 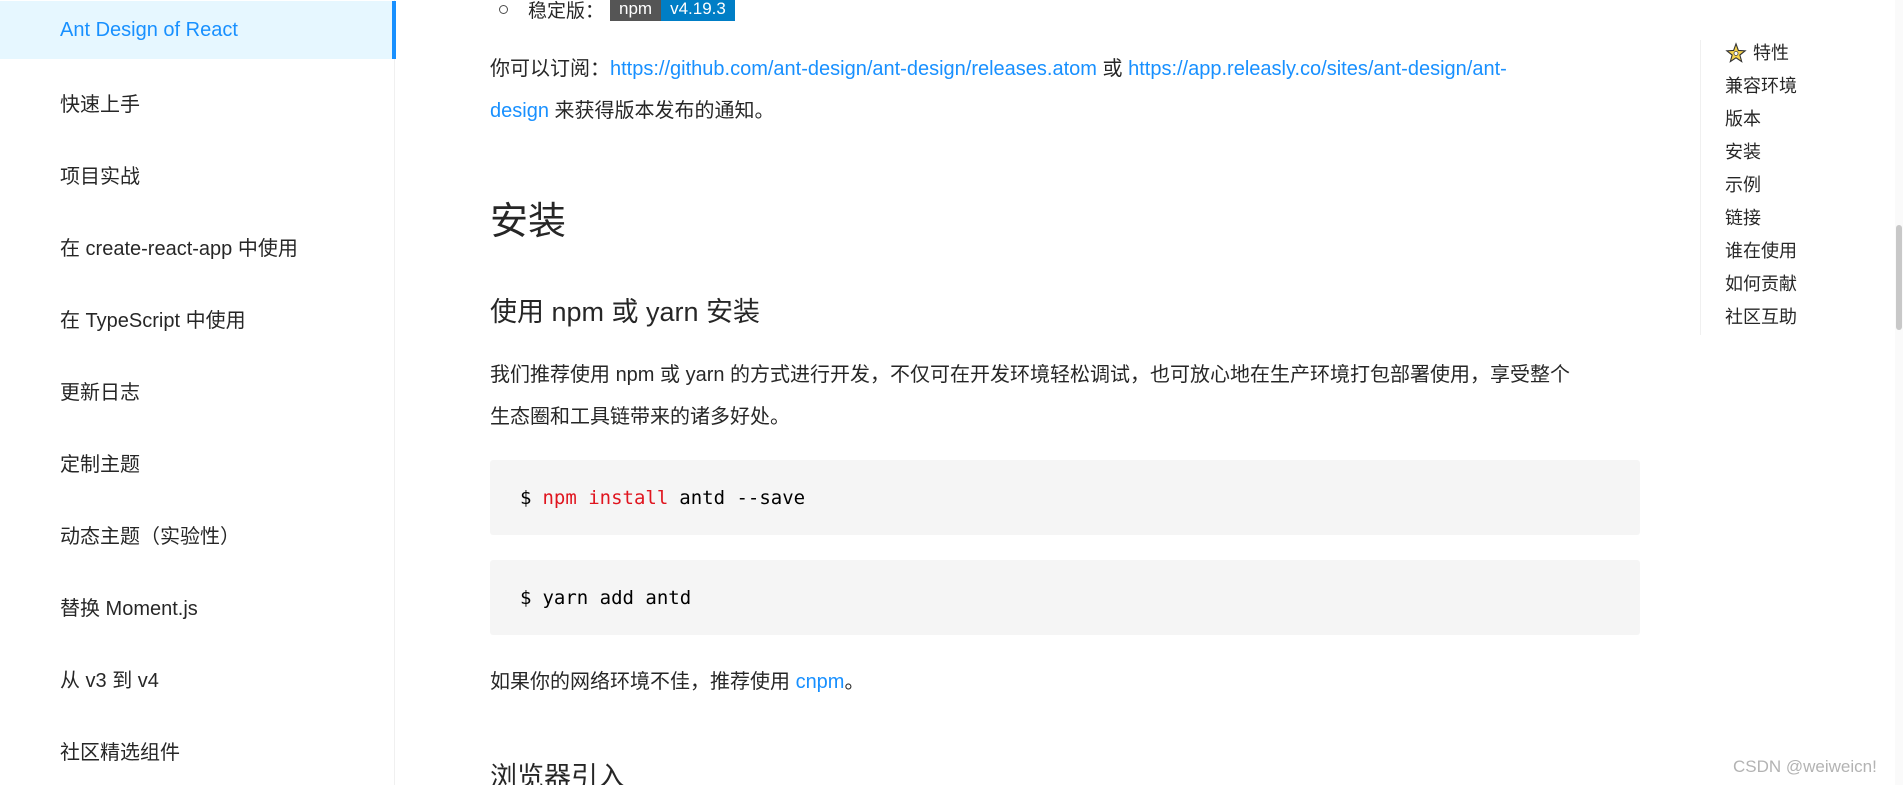 I want to click on sidebar-item-label: 从 v3 到 v4, so click(x=109, y=680).